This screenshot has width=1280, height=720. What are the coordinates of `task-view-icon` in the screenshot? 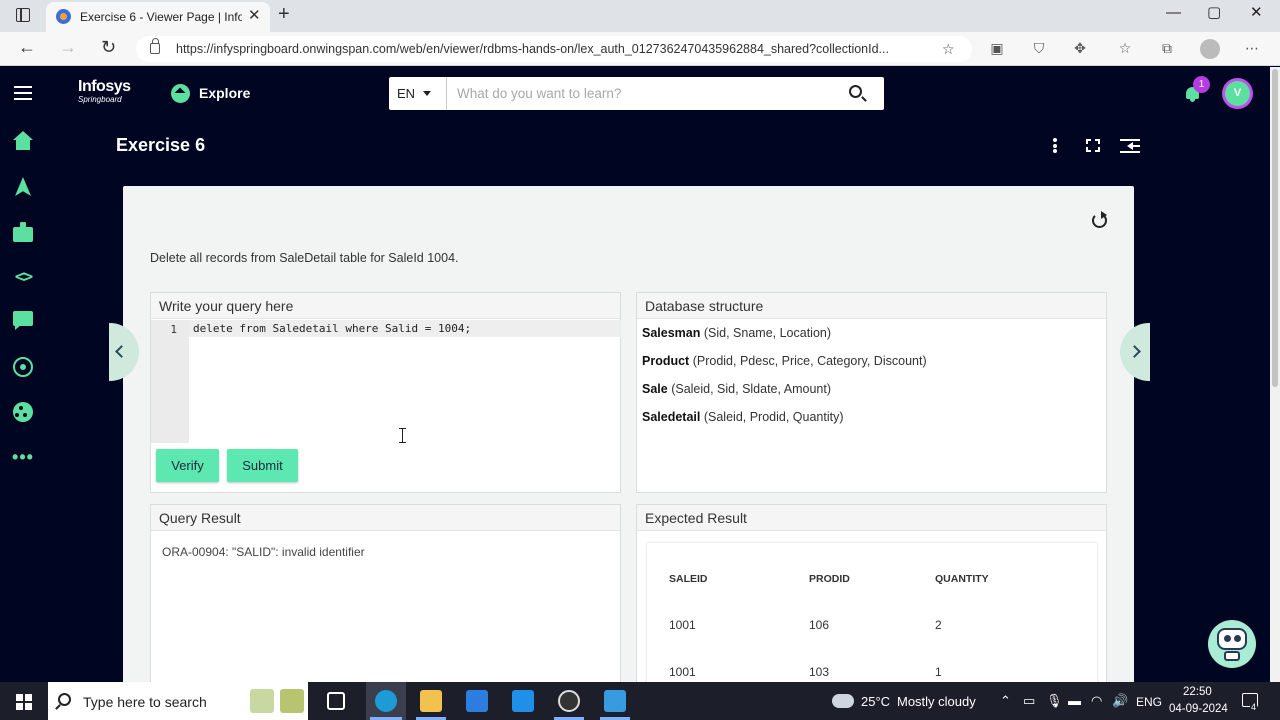 It's located at (336, 701).